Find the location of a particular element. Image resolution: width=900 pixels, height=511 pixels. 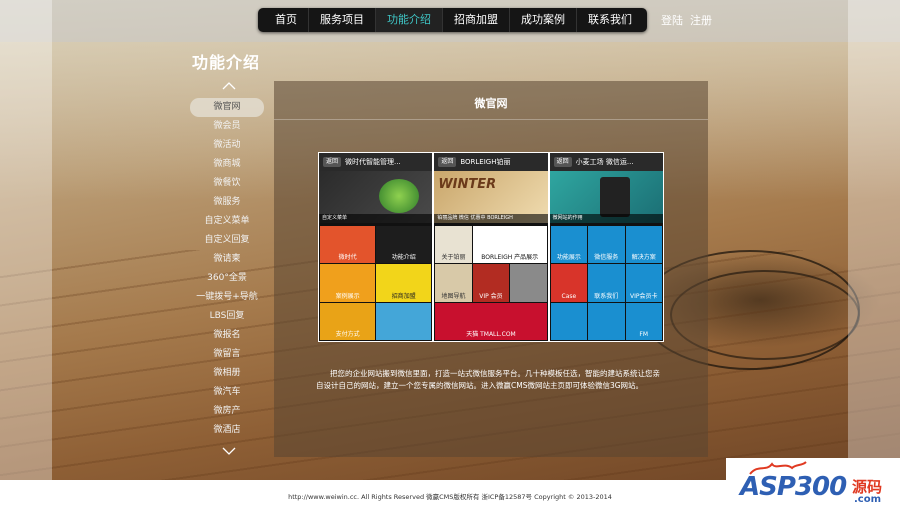

tile: Case is located at coordinates (569, 283).